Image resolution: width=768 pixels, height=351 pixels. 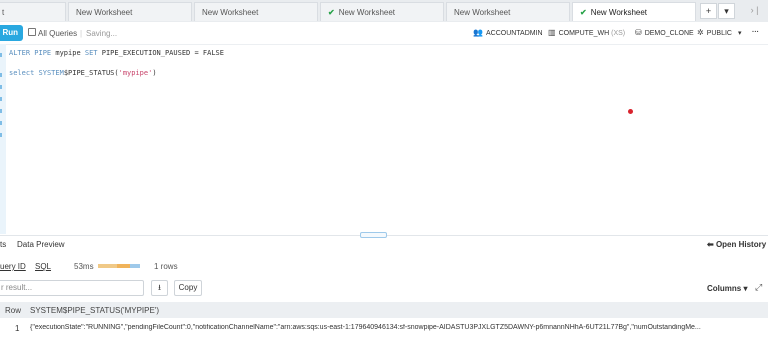 What do you see at coordinates (669, 33) in the screenshot?
I see `database-label: DEMO_CLONE` at bounding box center [669, 33].